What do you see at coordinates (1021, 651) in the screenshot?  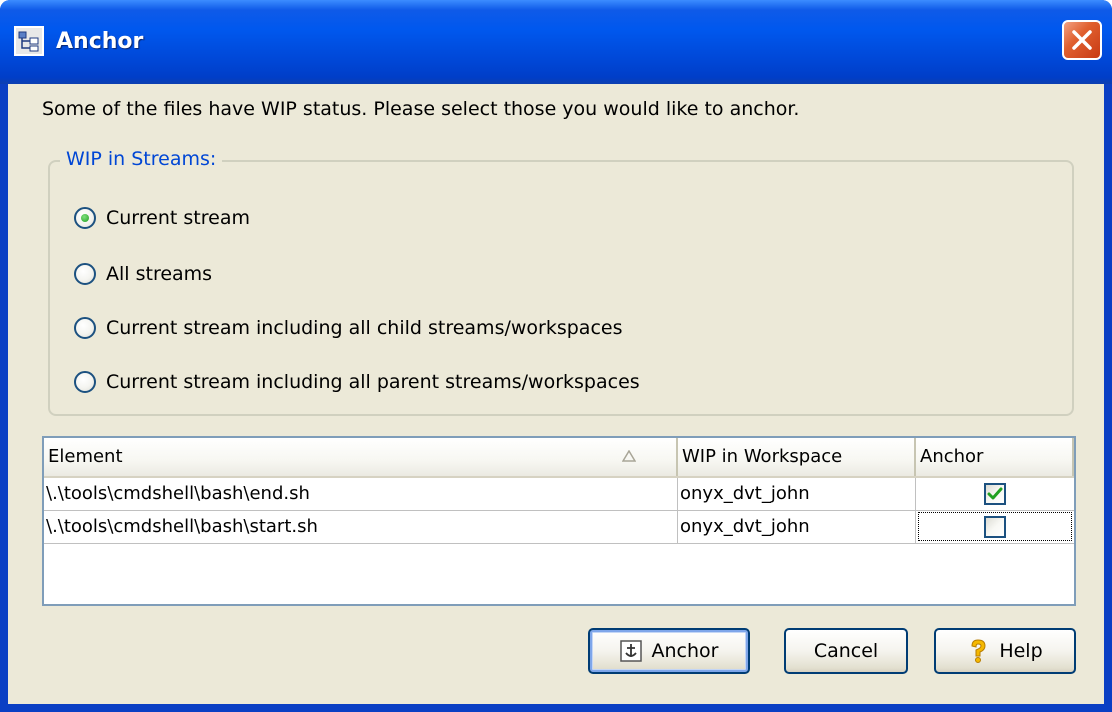 I see `help-button-label: Help` at bounding box center [1021, 651].